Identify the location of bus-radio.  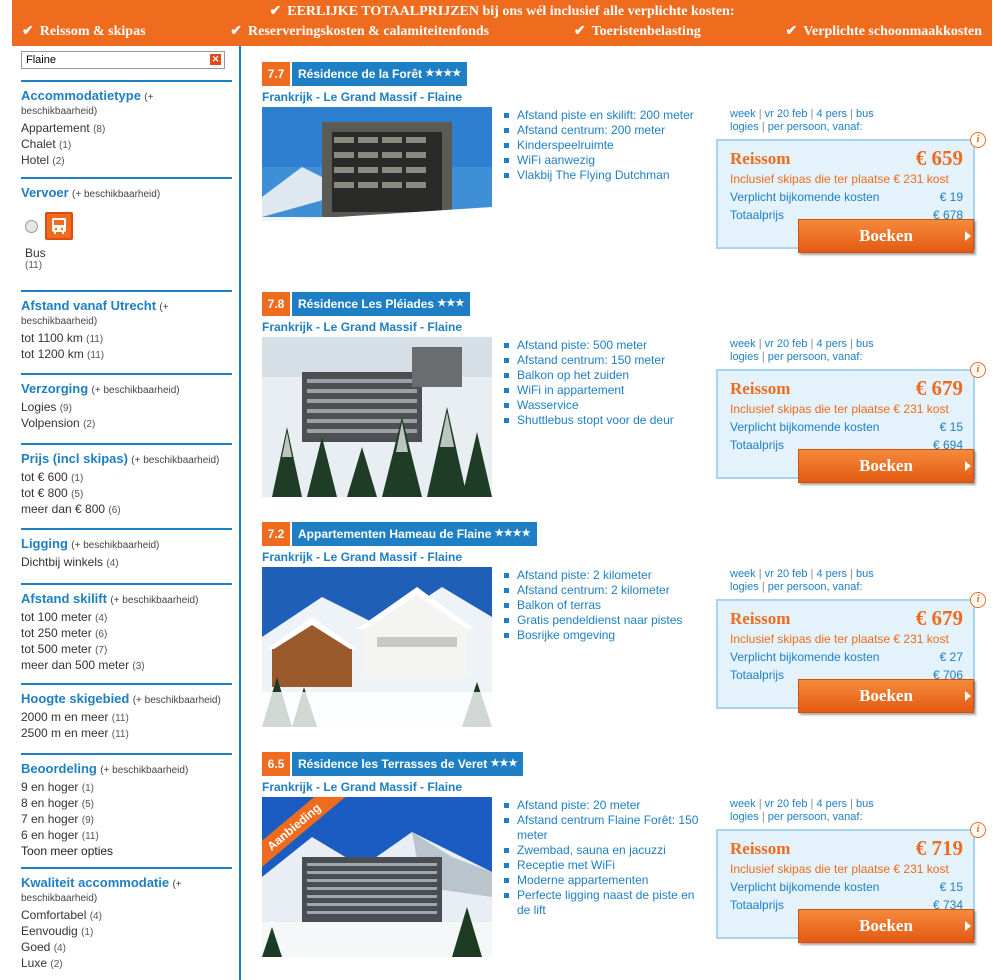
(31, 226).